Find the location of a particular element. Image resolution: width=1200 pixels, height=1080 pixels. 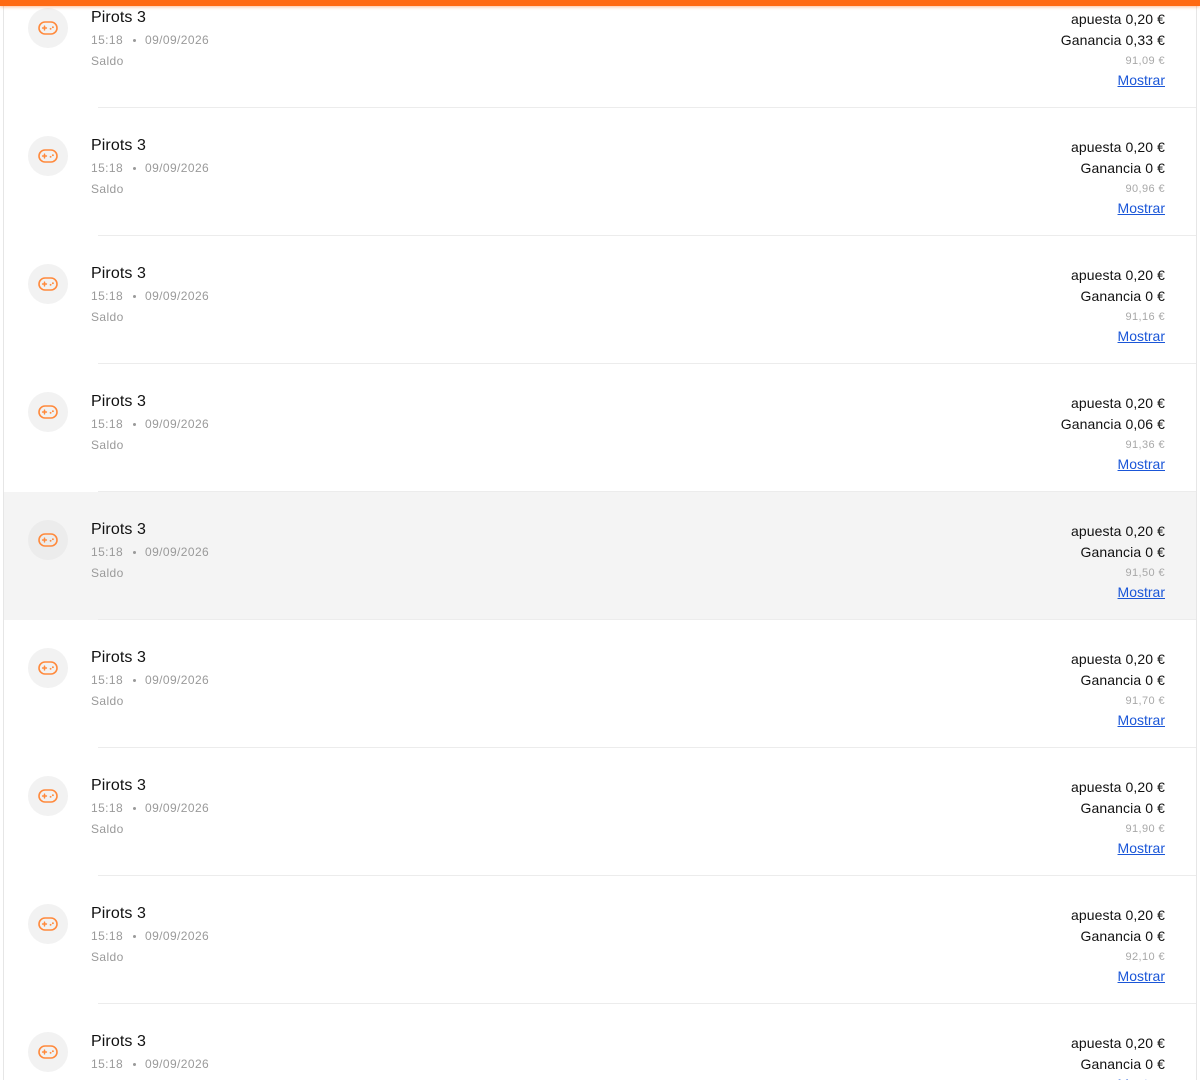

balance-after: 91,36 € is located at coordinates (1145, 445).